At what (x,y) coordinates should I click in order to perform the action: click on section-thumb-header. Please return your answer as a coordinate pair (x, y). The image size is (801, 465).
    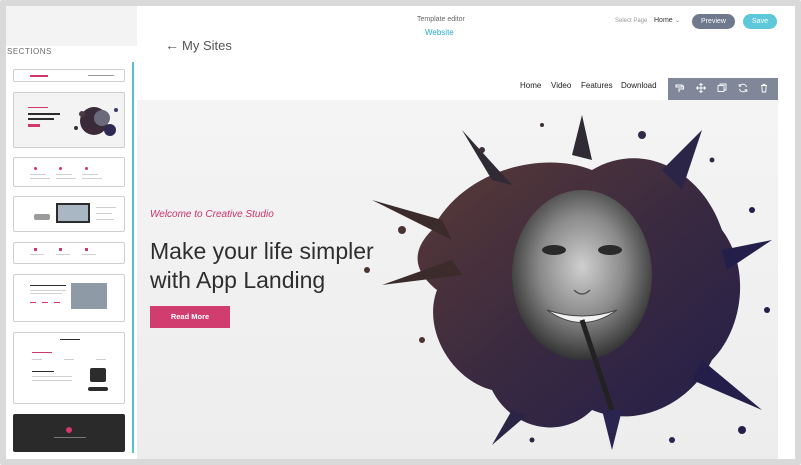
    Looking at the image, I should click on (69, 75).